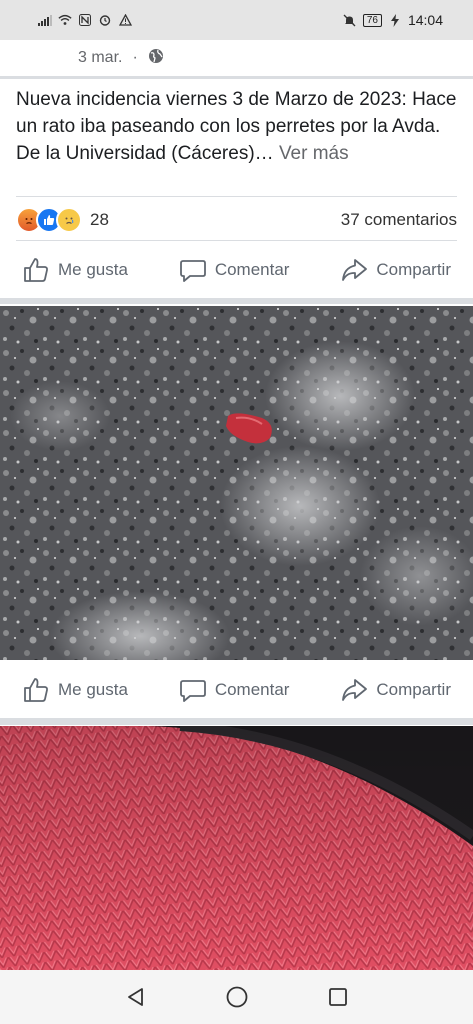 This screenshot has width=473, height=1024. I want to click on reaction-count: 28, so click(99, 219).